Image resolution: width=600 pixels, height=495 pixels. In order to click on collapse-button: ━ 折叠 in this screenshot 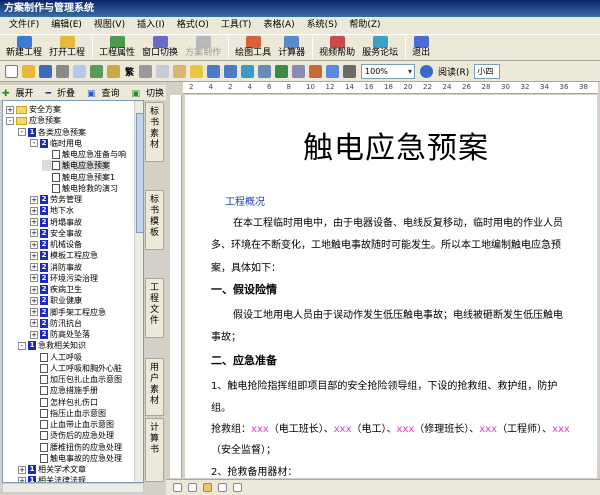, I will do `click(63, 92)`.